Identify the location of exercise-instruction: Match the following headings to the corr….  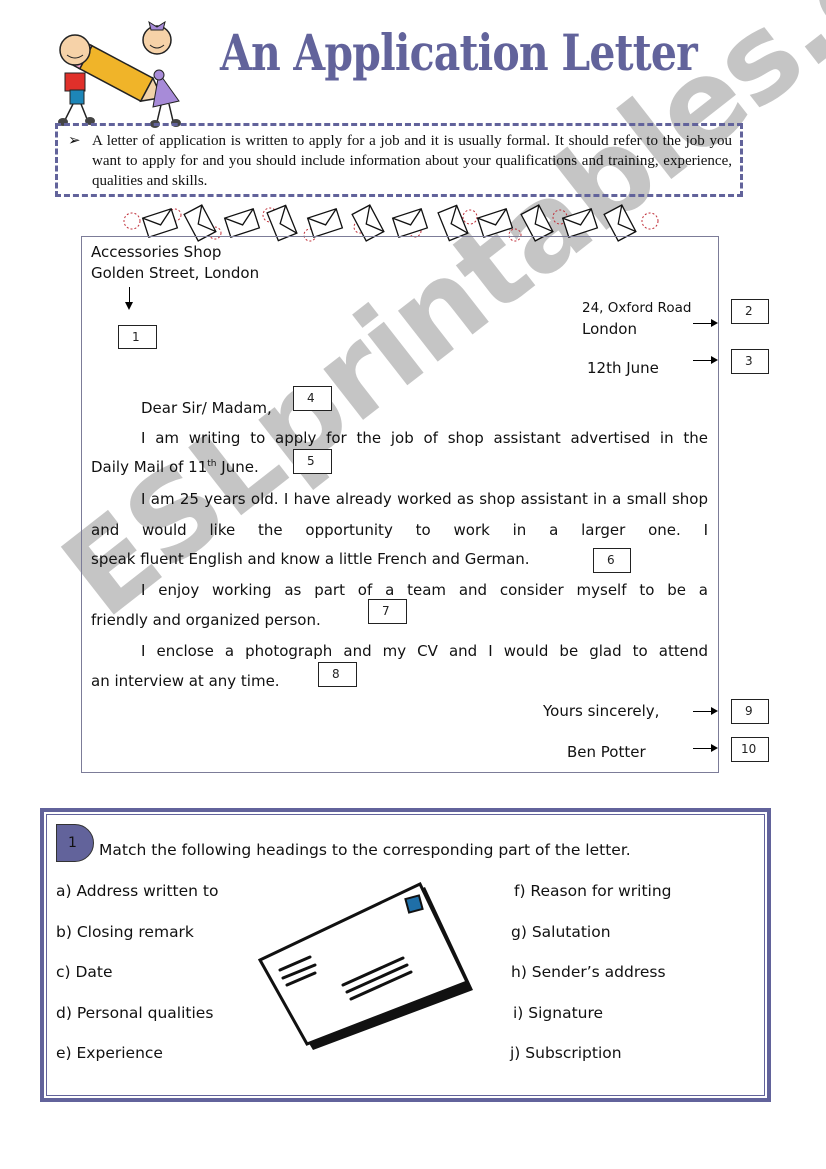
(365, 850).